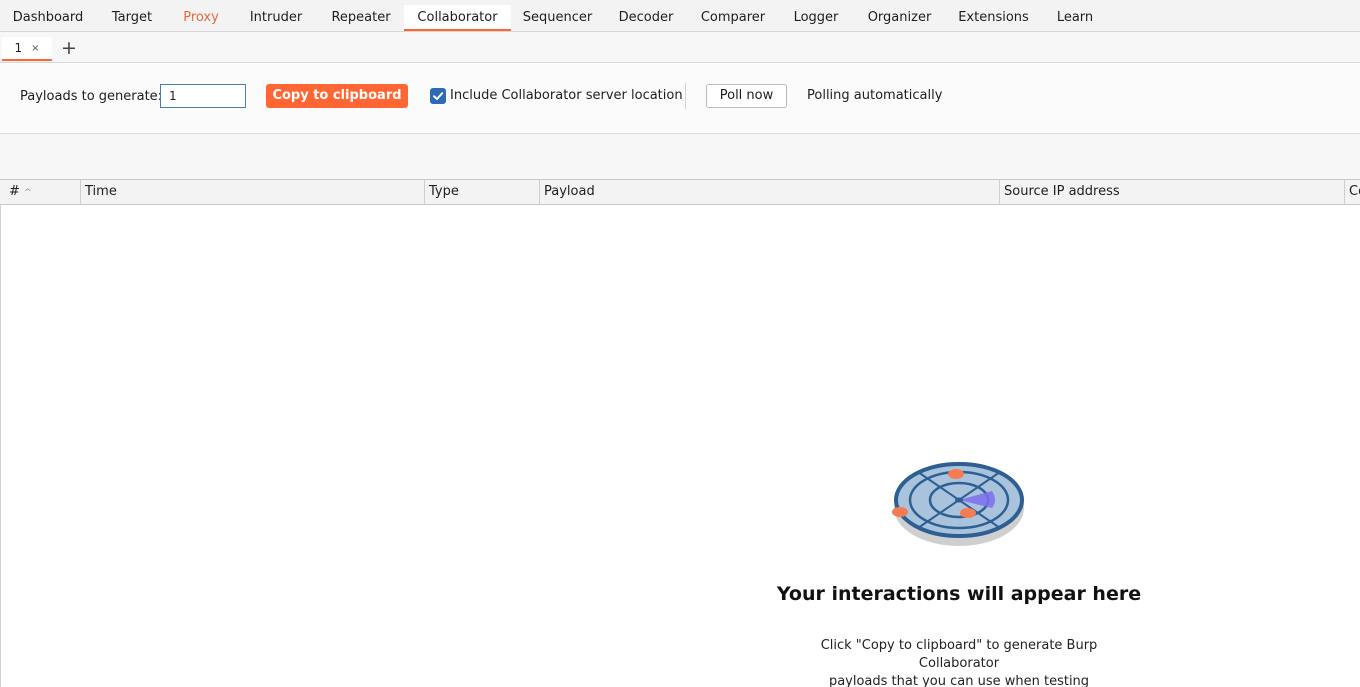 The image size is (1360, 687). I want to click on tab-extensions: Extensions, so click(993, 18).